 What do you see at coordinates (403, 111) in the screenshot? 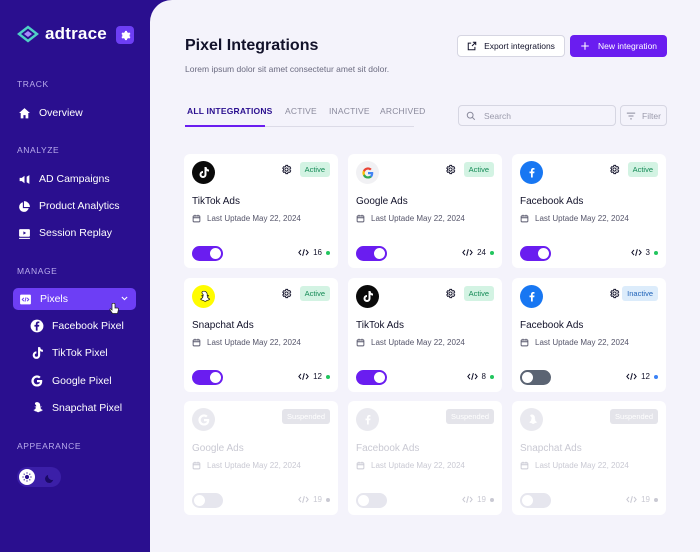
I see `tab-archived: ARCHIVED` at bounding box center [403, 111].